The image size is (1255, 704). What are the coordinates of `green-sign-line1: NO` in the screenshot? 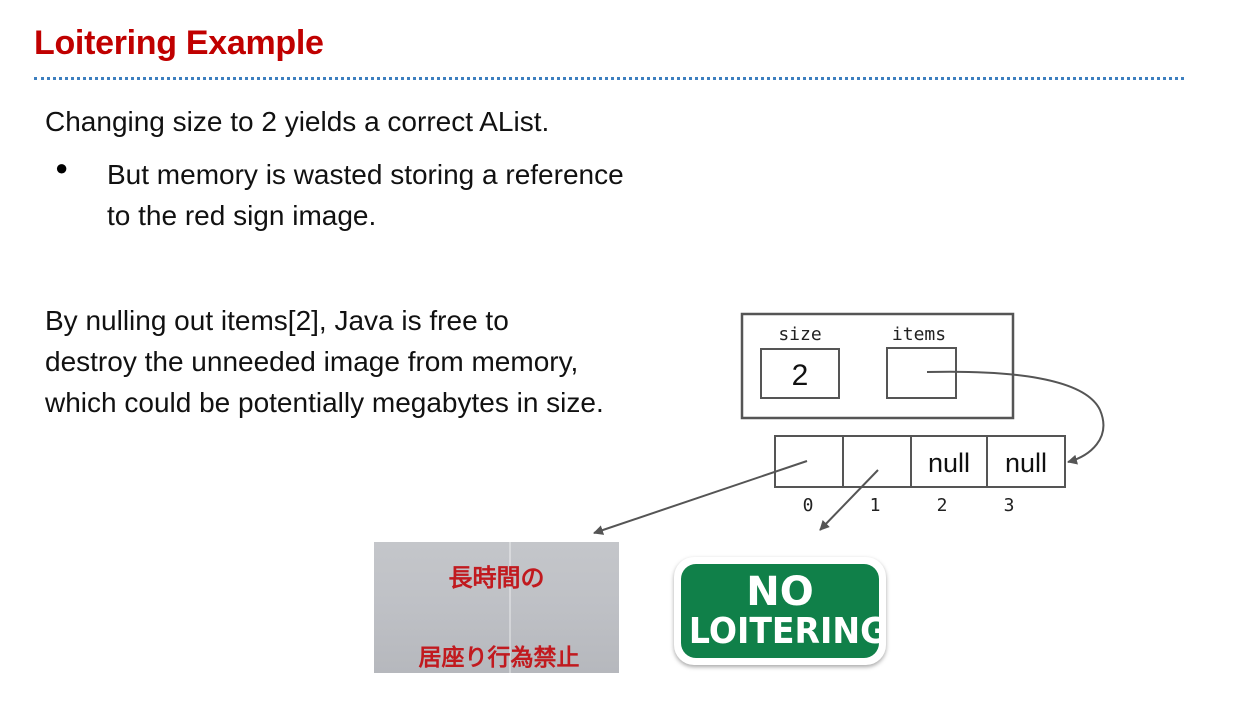 It's located at (780, 592).